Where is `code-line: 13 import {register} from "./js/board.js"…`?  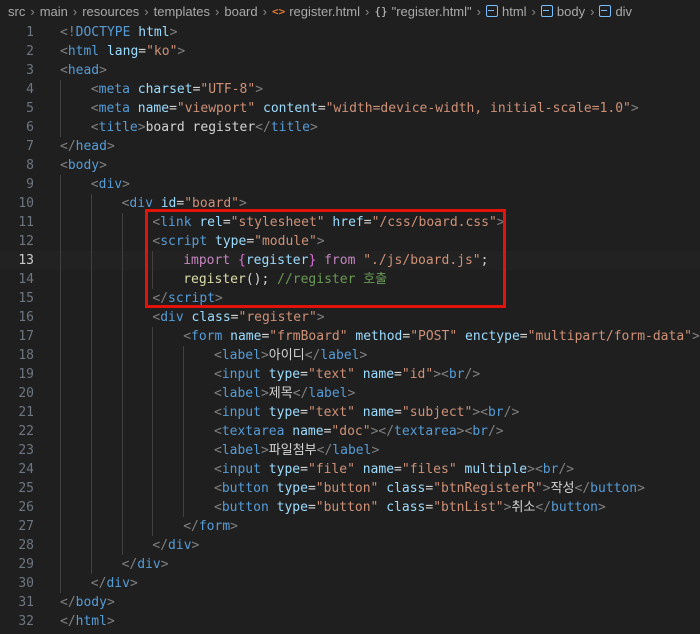 code-line: 13 import {register} from "./js/board.js"… is located at coordinates (350, 260).